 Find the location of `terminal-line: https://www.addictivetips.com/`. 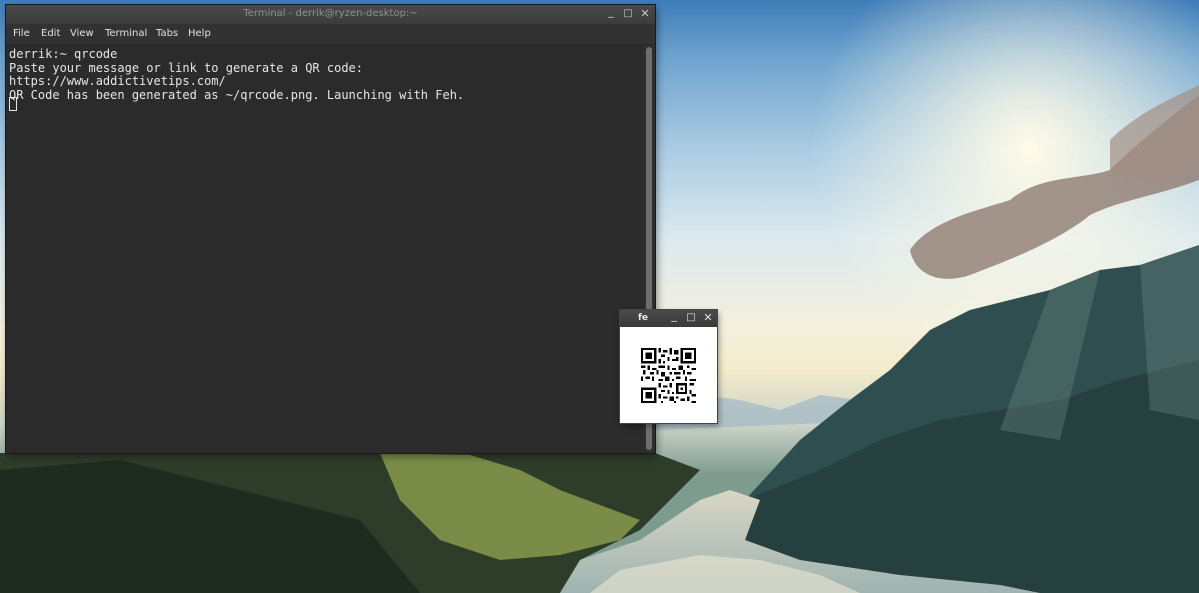

terminal-line: https://www.addictivetips.com/ is located at coordinates (117, 81).